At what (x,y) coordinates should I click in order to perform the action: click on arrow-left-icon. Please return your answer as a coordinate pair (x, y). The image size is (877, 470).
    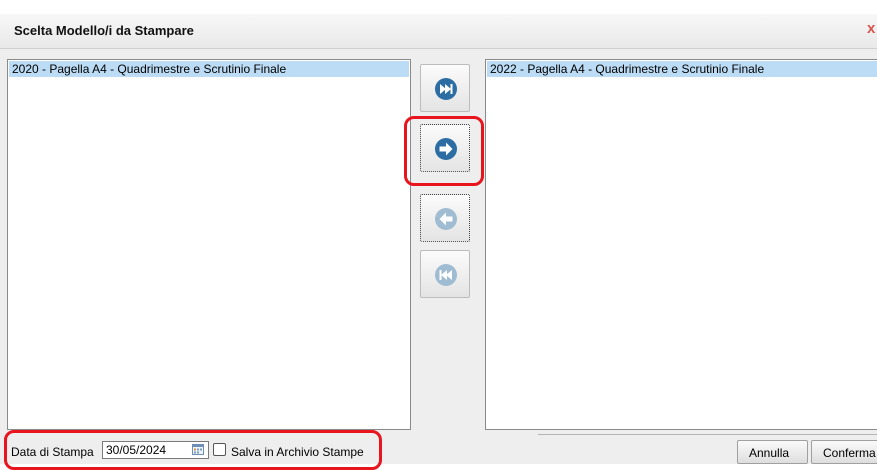
    Looking at the image, I should click on (446, 219).